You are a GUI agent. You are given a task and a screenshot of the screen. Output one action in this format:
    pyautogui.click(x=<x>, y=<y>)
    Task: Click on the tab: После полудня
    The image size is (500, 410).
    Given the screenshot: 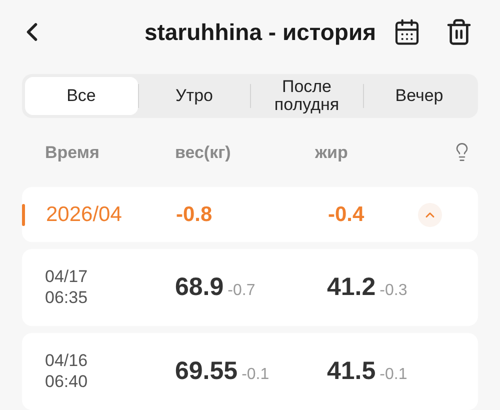 What is the action you would take?
    pyautogui.click(x=306, y=95)
    